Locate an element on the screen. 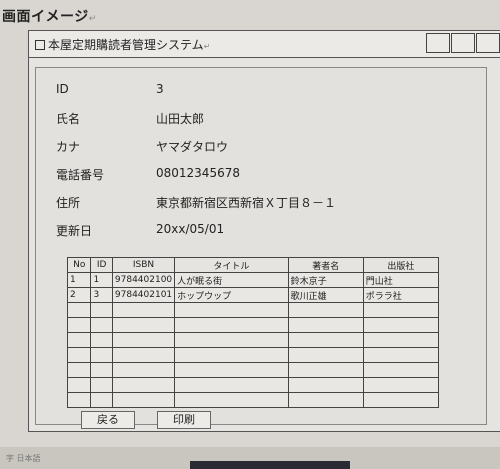  label-address: 住所 is located at coordinates (68, 203).